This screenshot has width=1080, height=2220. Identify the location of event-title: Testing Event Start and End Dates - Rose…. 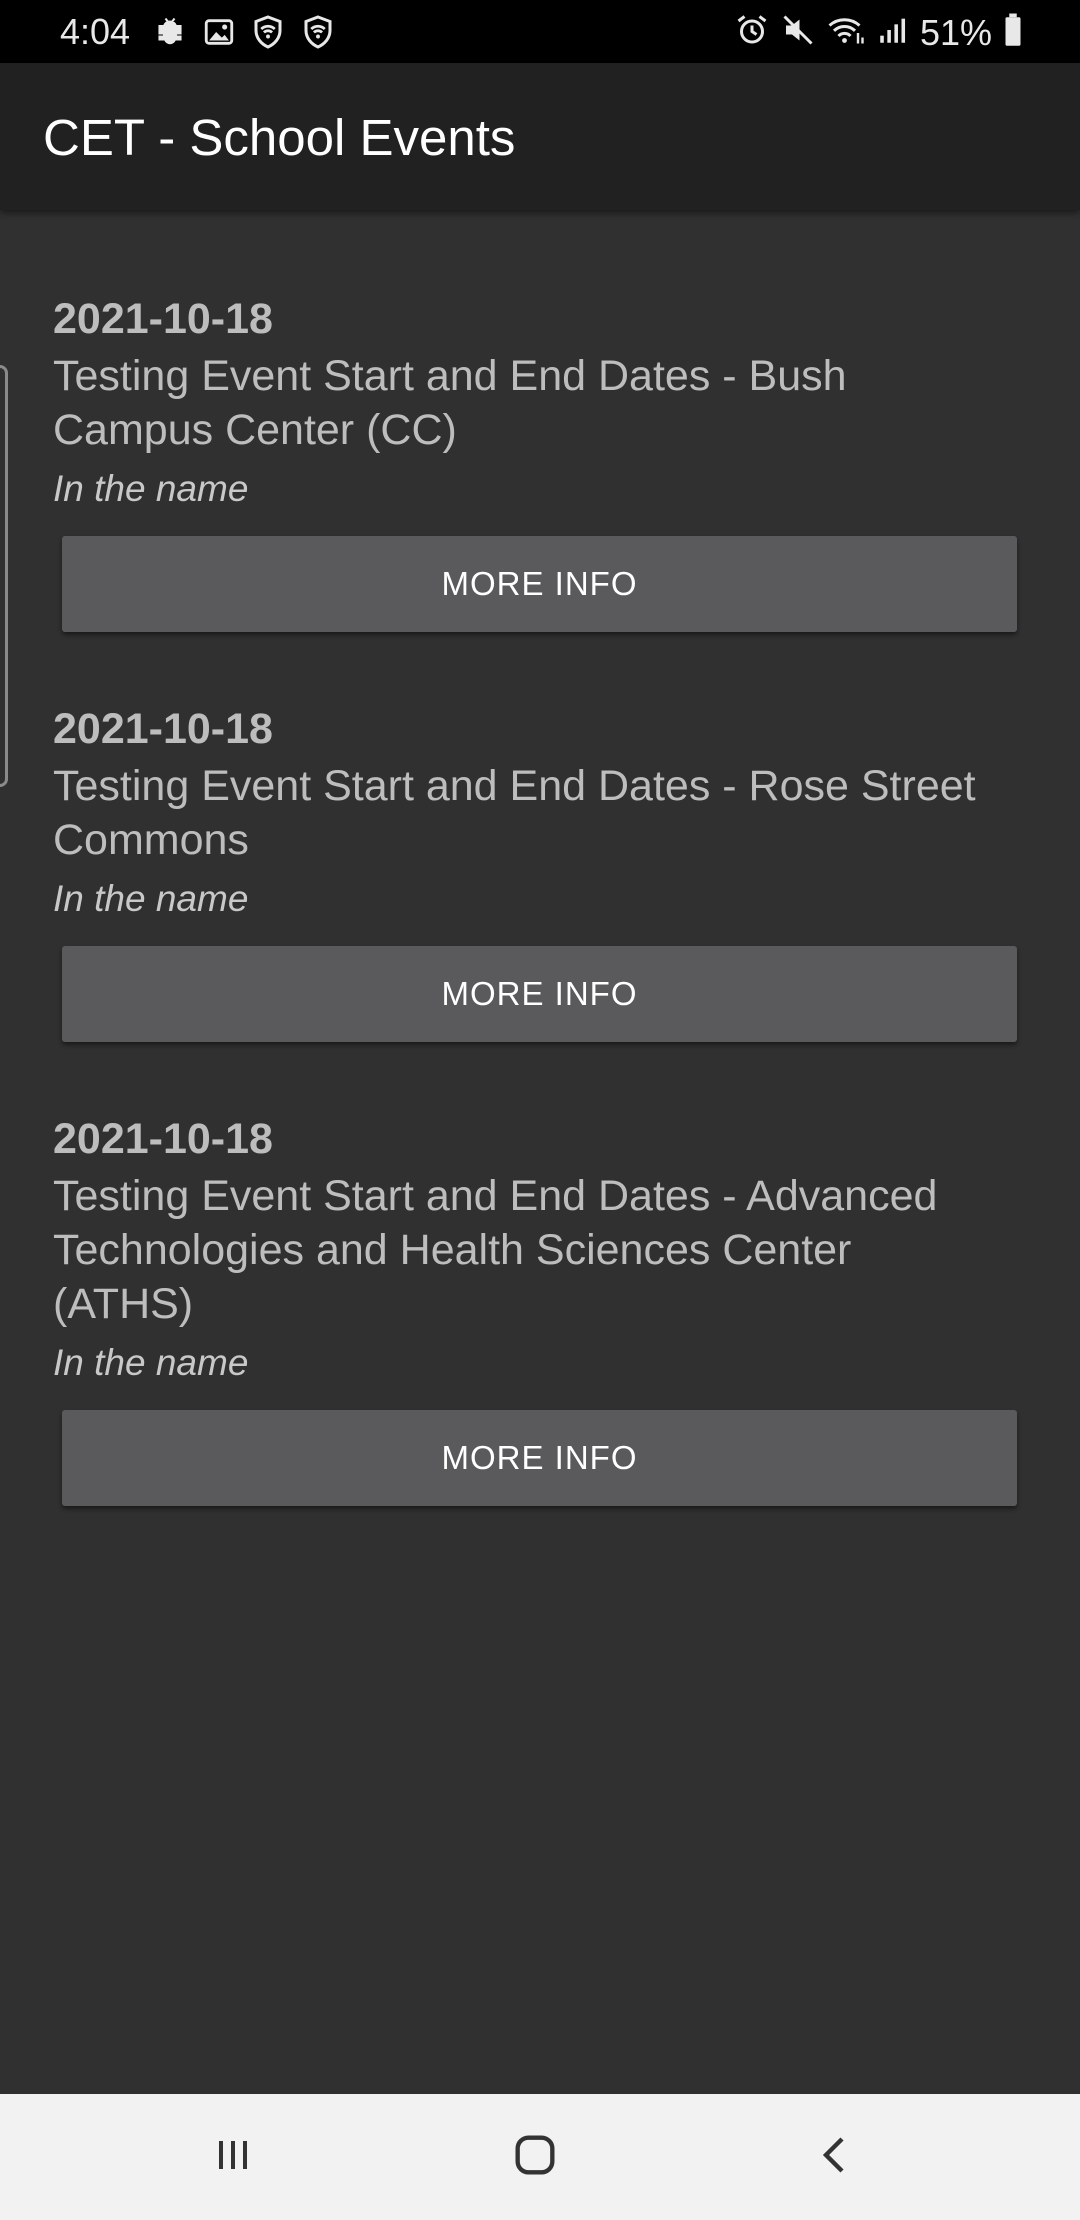
(543, 813).